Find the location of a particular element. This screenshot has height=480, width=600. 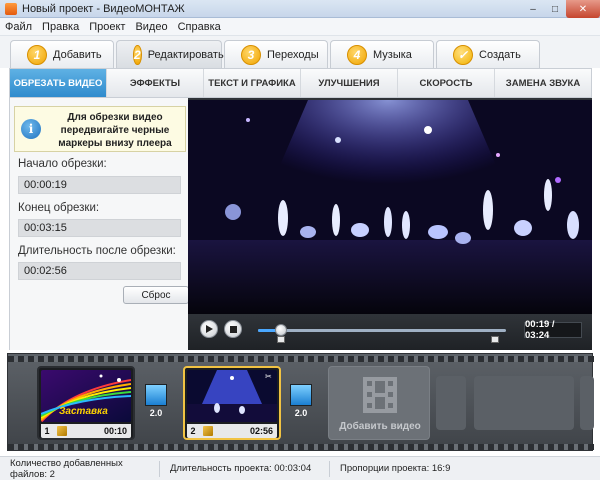

film-icon is located at coordinates (380, 395).